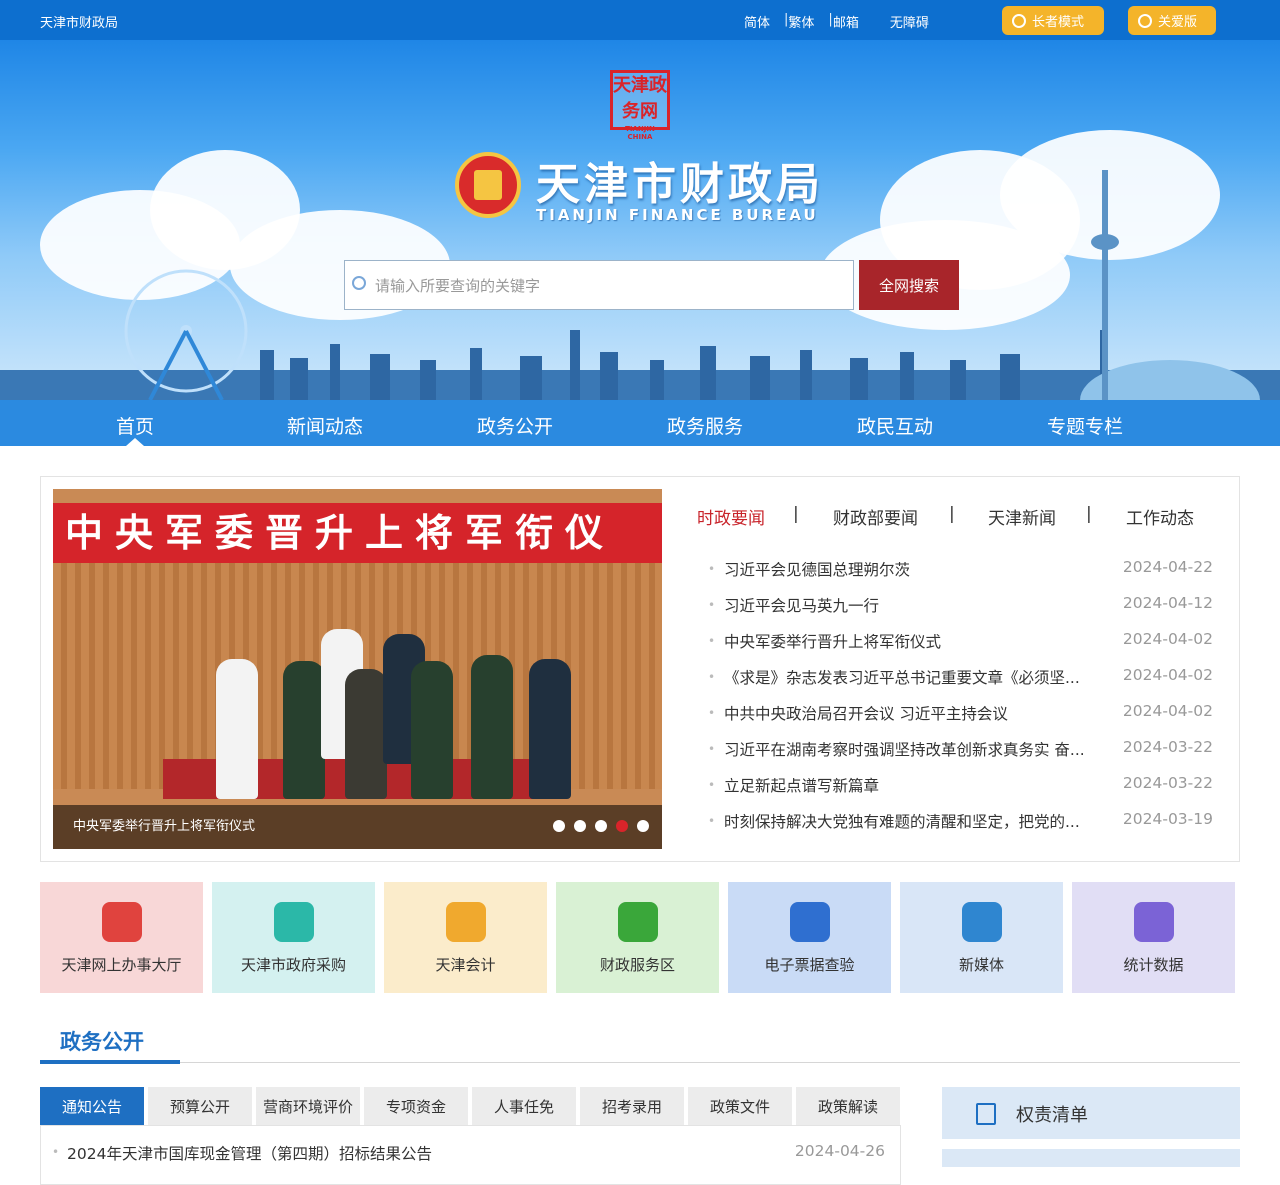 This screenshot has height=1185, width=1280. I want to click on news-title: 习近平会见马英九一行, so click(802, 606).